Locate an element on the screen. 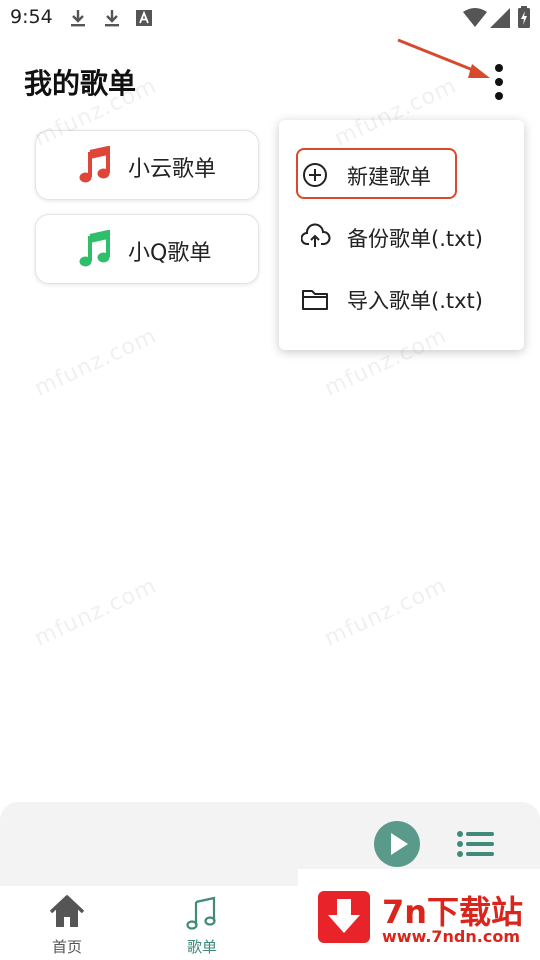  queue-button is located at coordinates (476, 844).